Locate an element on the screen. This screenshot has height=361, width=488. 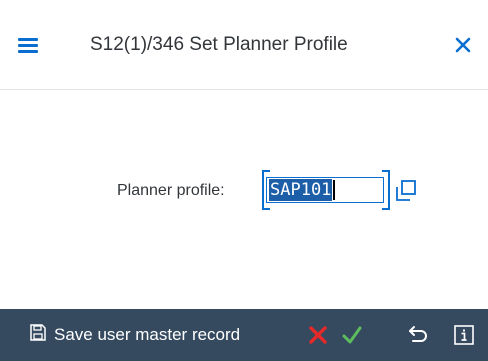
cancel-icon is located at coordinates (318, 335).